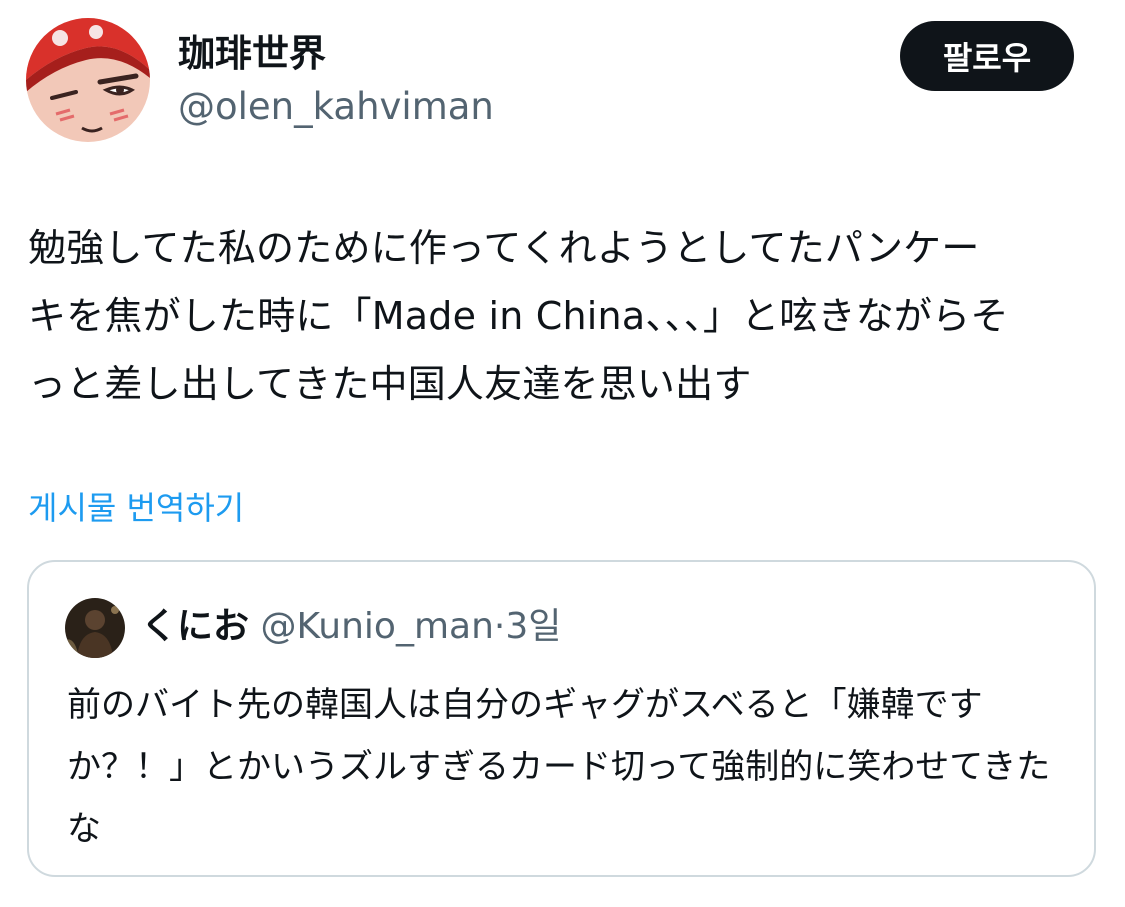 The image size is (1125, 907). Describe the element at coordinates (136, 508) in the screenshot. I see `translate-post-link: 게시물 번역하기` at that location.